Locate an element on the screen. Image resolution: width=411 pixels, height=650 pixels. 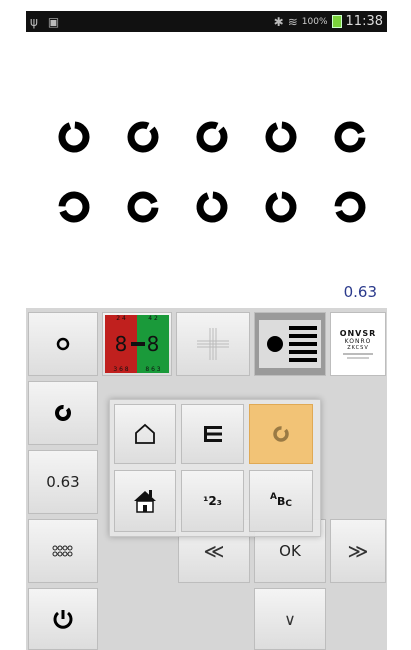
battery-percent: 100% is located at coordinates (314, 21).